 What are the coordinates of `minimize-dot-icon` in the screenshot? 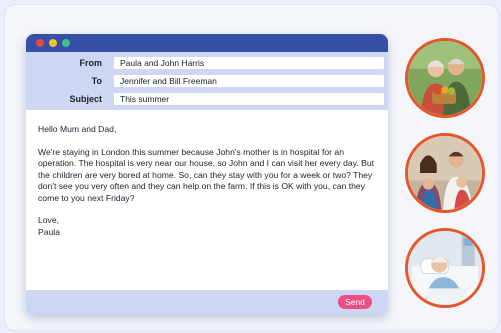 It's located at (53, 43).